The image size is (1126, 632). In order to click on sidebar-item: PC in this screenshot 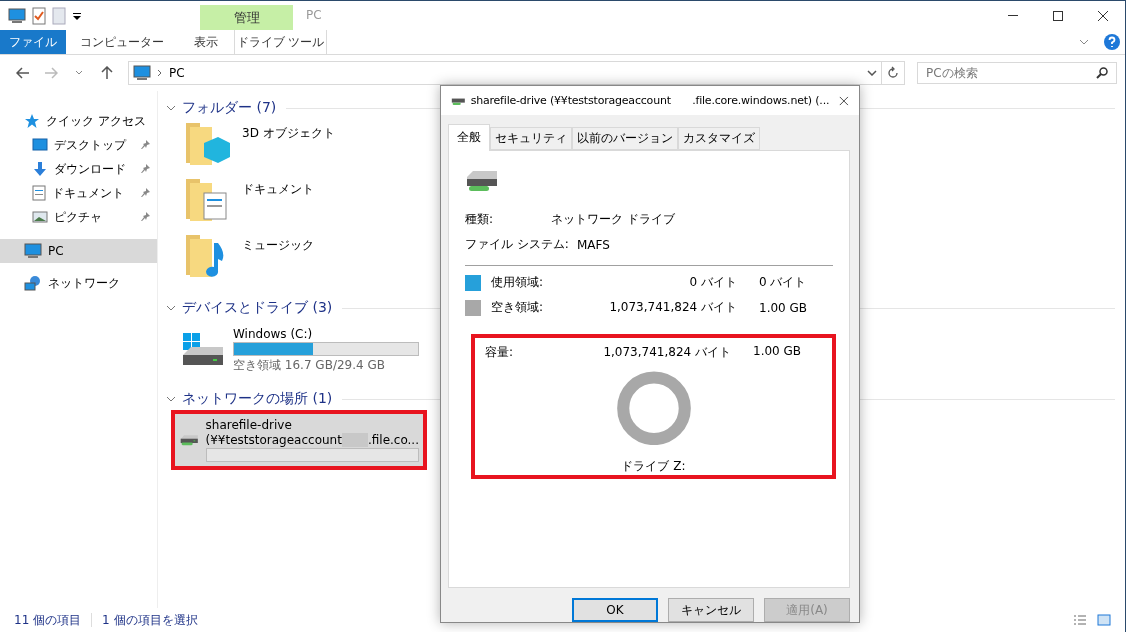, I will do `click(78, 251)`.